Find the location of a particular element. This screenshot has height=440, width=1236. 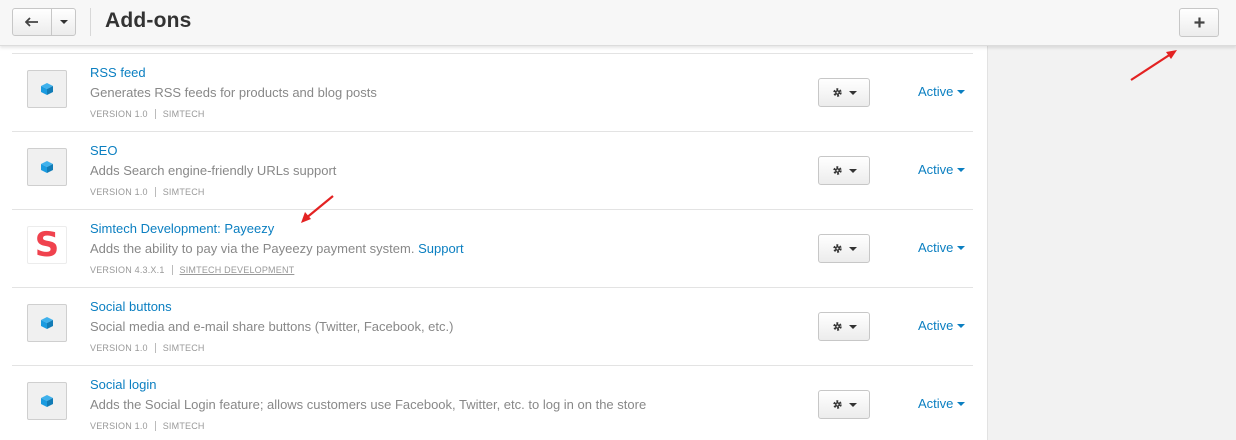

addon-version: VERSION 4.3.X.1 is located at coordinates (127, 270).